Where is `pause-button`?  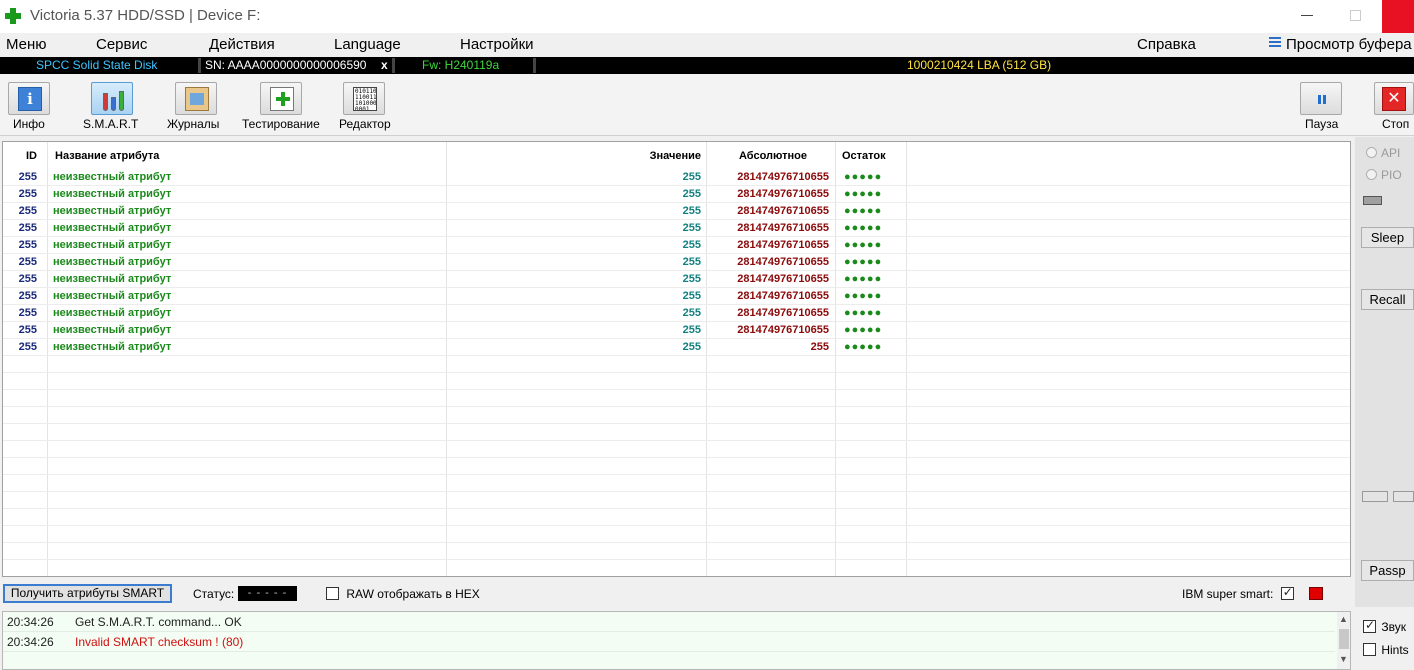 pause-button is located at coordinates (1321, 98).